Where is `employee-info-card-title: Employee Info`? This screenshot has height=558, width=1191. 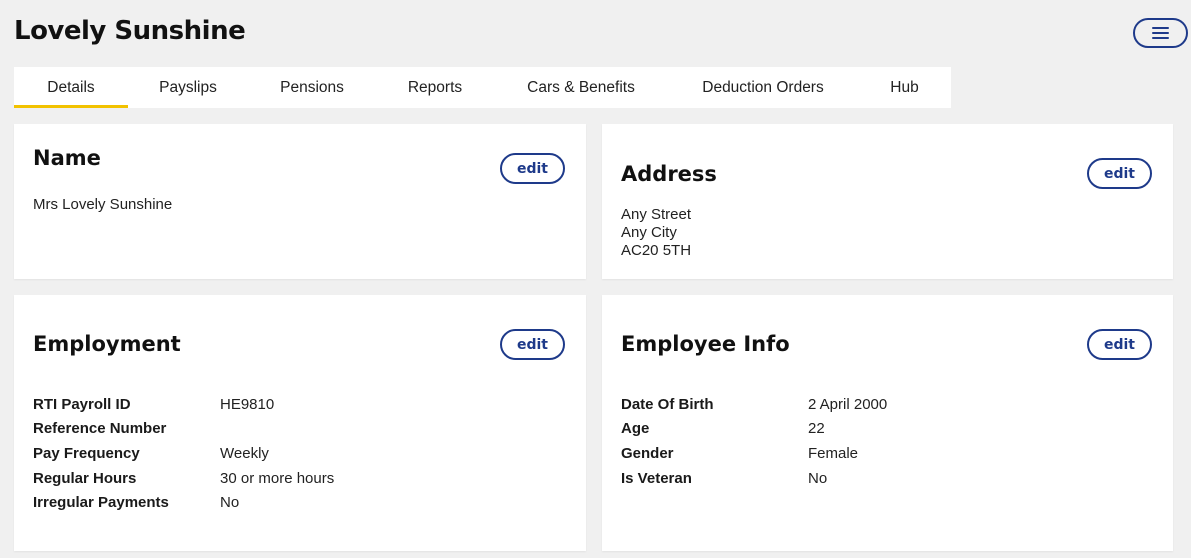 employee-info-card-title: Employee Info is located at coordinates (705, 344).